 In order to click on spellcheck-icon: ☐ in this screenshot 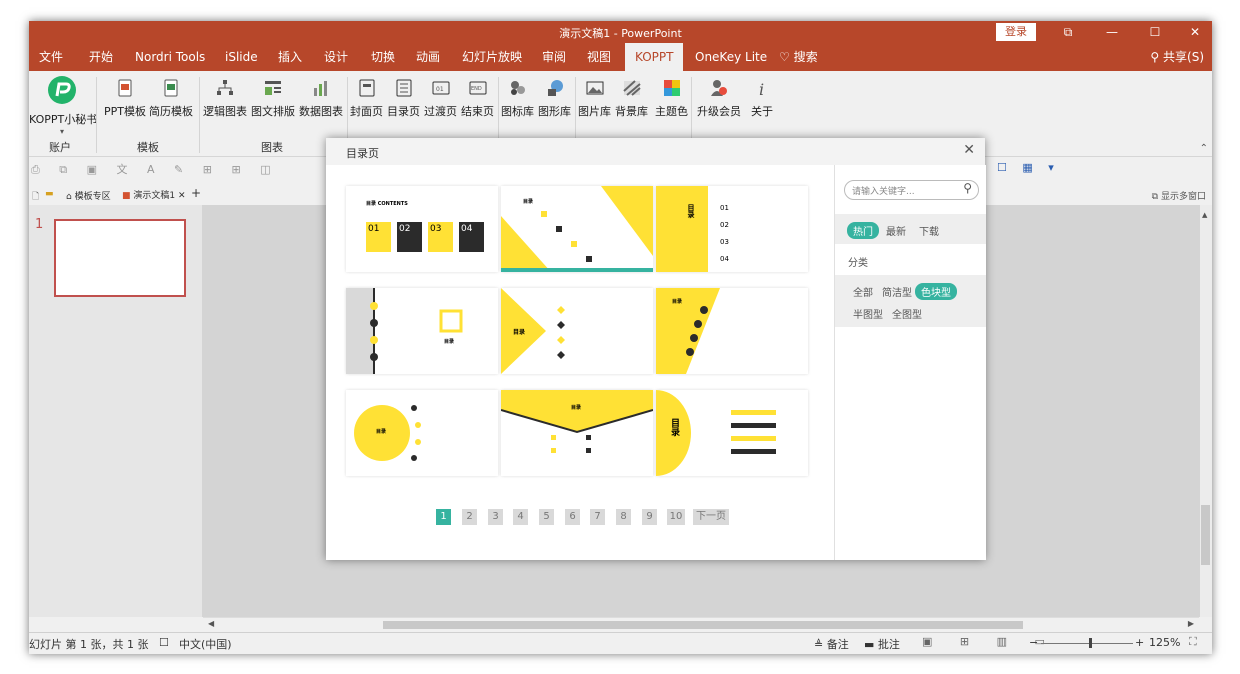, I will do `click(164, 642)`.